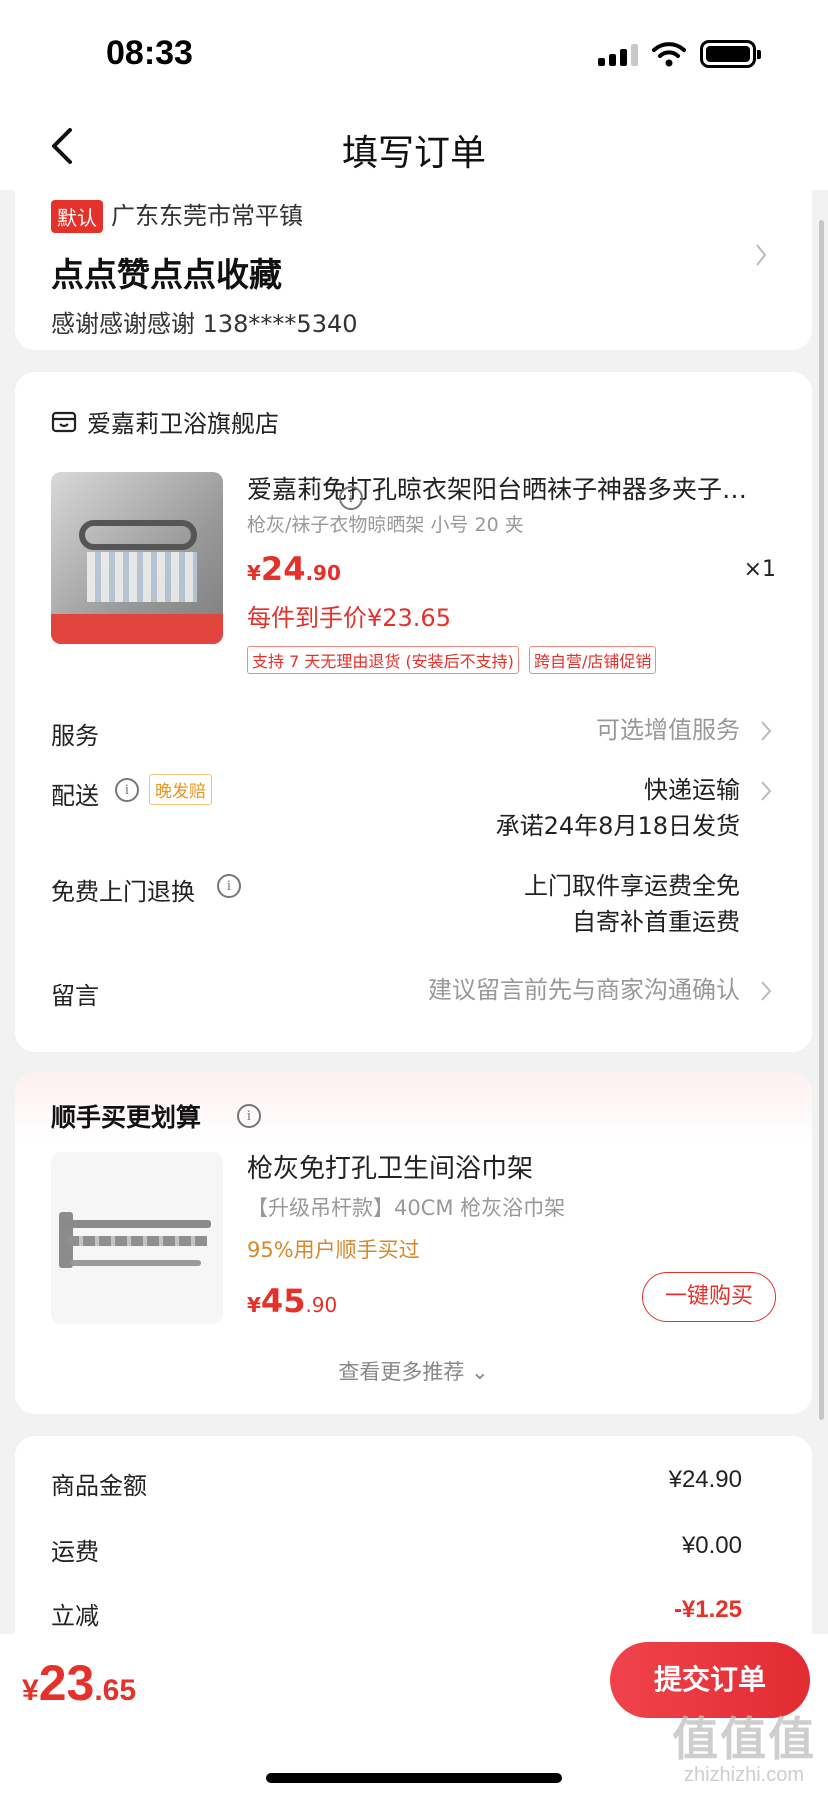 The image size is (828, 1795). Describe the element at coordinates (632, 886) in the screenshot. I see `return-pickup-text: 上门取件享运费全免` at that location.